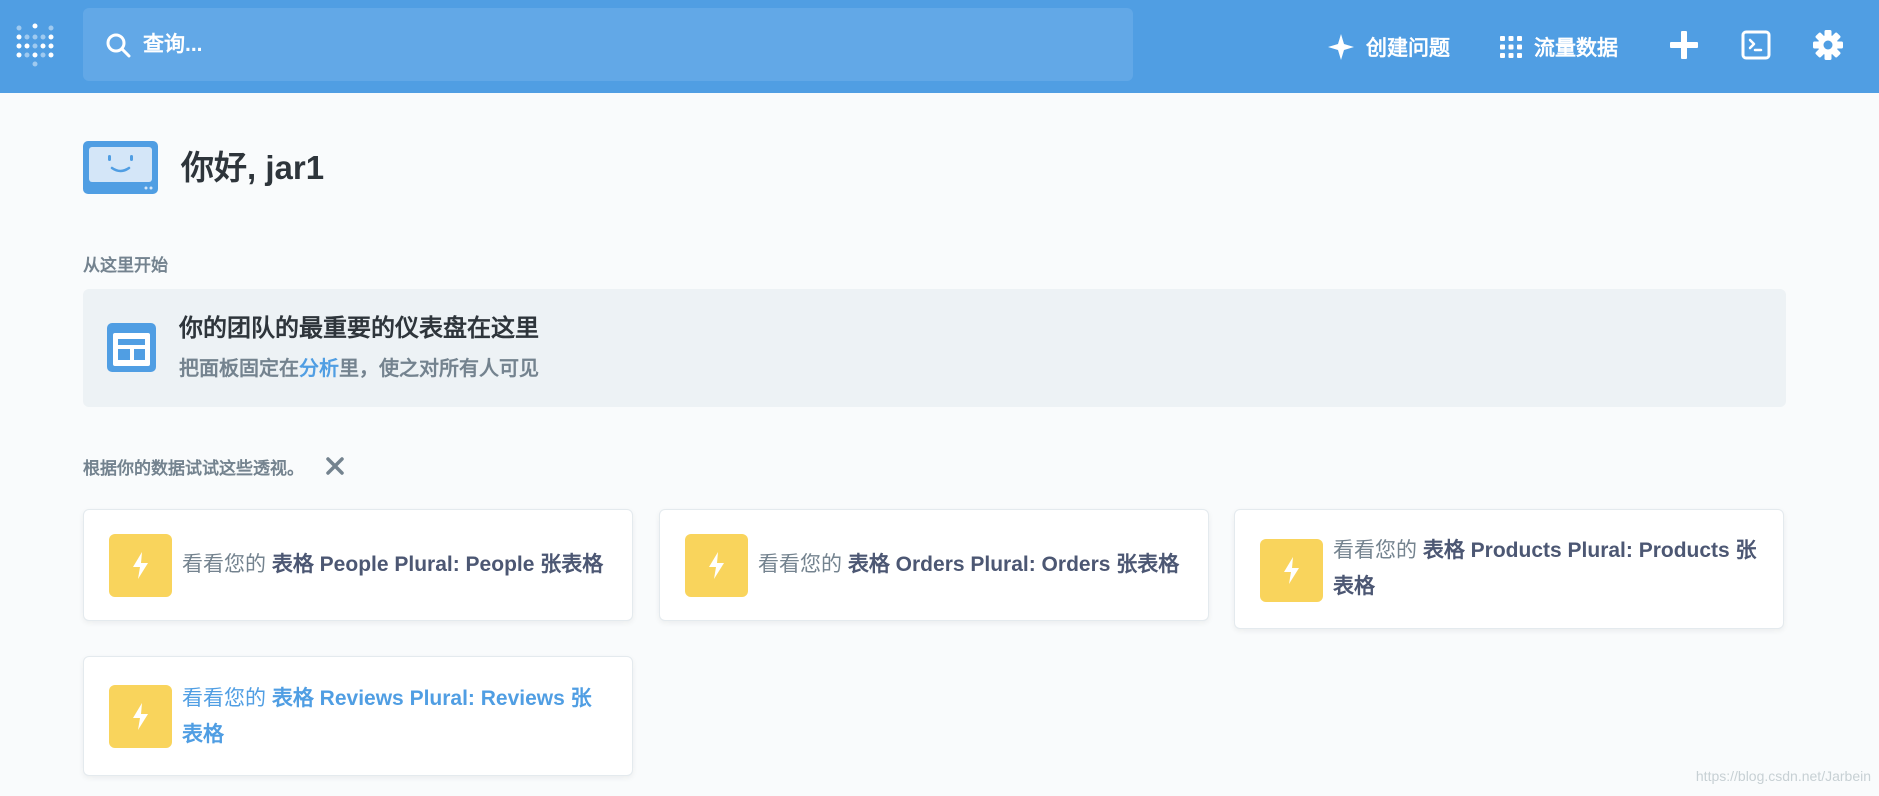 Image resolution: width=1879 pixels, height=796 pixels. Describe the element at coordinates (437, 564) in the screenshot. I see `card-table-name: 表格 People Plural: People 张表格` at that location.